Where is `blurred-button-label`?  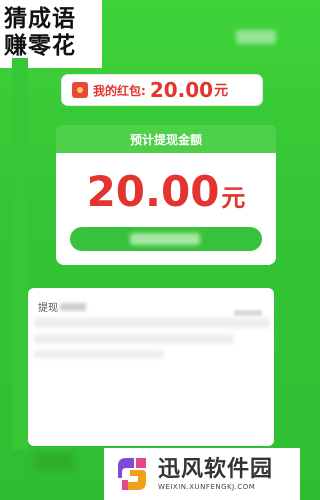
blurred-button-label is located at coordinates (165, 239).